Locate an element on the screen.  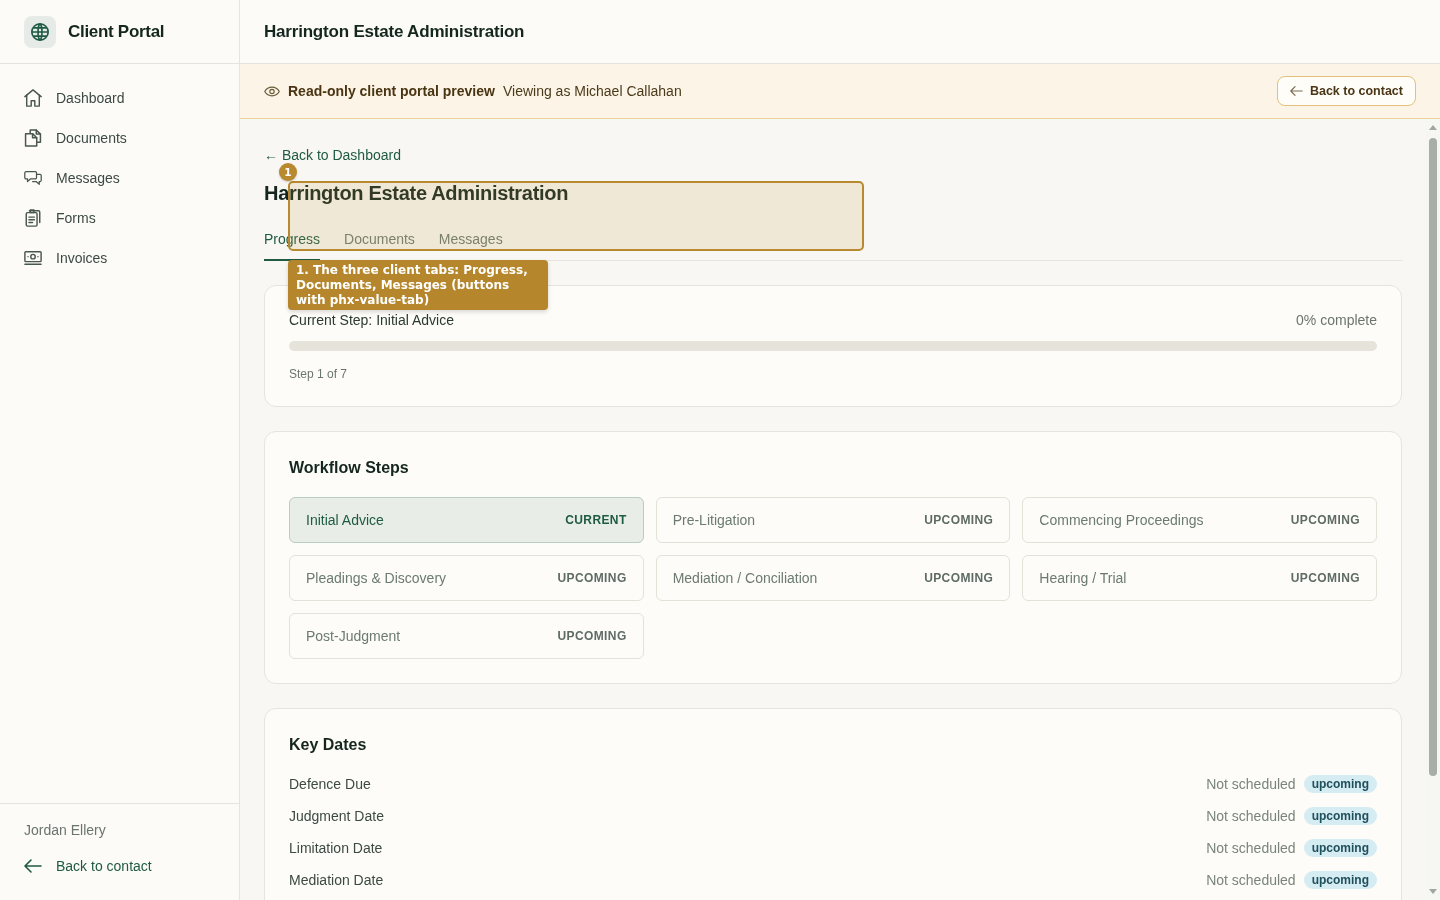
back-to-contact-link: Back to contact is located at coordinates (88, 866).